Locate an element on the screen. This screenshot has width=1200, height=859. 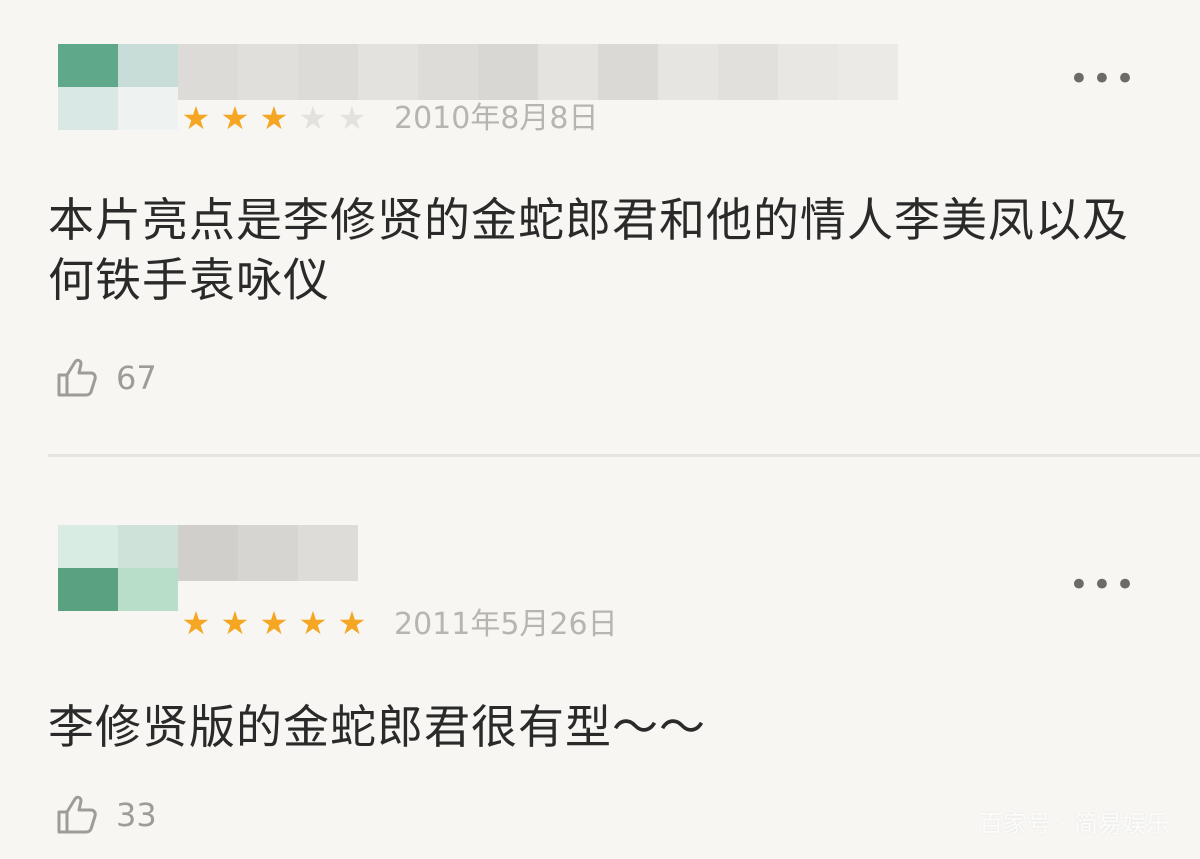
review-text: 本片亮点是李修贤的金蛇郎君和他的情人李美凤以及何铁手袁咏仪 is located at coordinates (588, 250).